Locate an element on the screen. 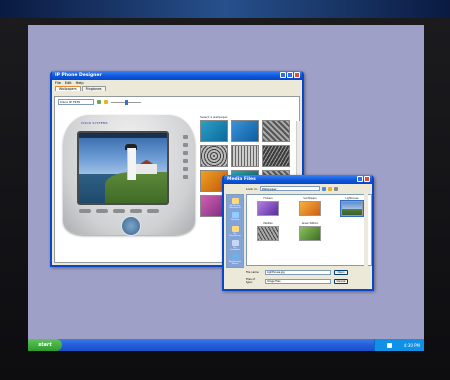  place-my-computer: My Computer is located at coordinates (235, 245).